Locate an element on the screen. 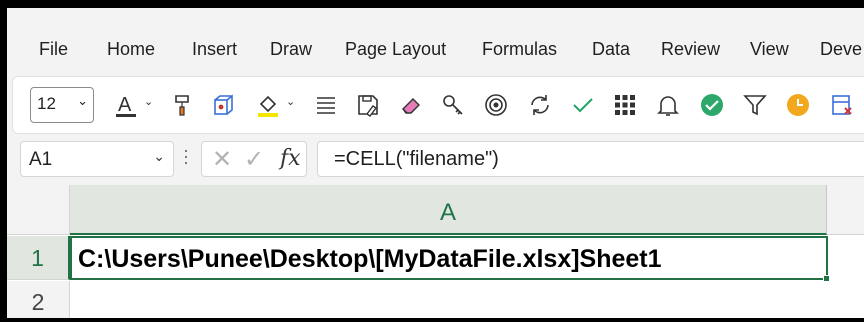 The image size is (864, 322). 3d-box-icon is located at coordinates (224, 105).